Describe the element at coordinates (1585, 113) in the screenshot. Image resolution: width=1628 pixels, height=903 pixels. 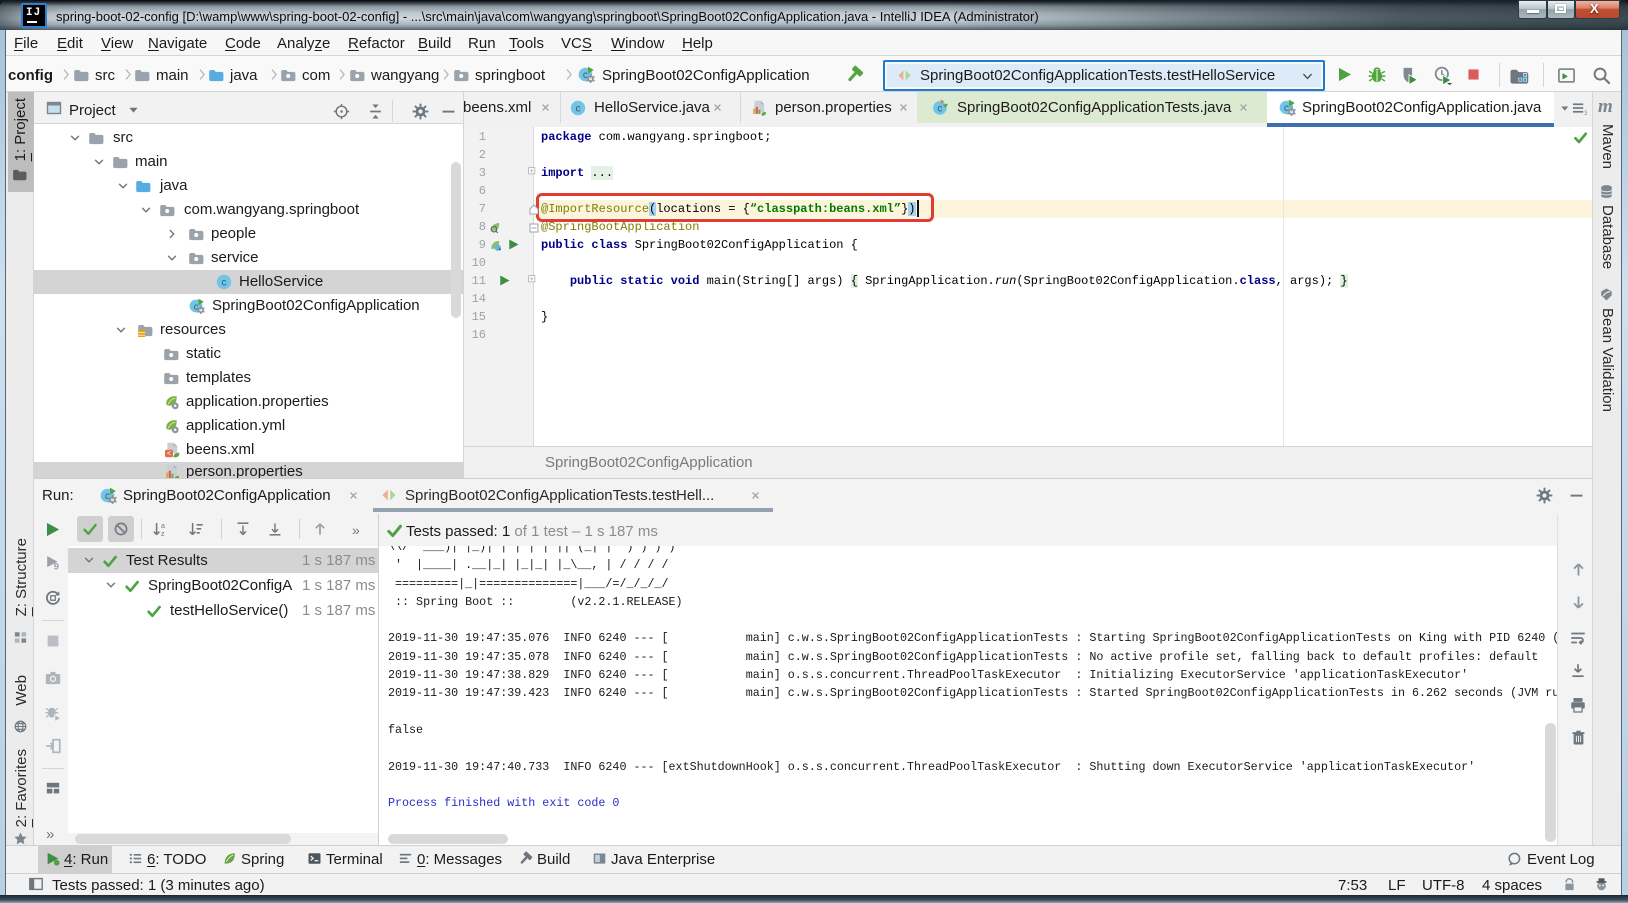
I see `svg-text: 3` at that location.